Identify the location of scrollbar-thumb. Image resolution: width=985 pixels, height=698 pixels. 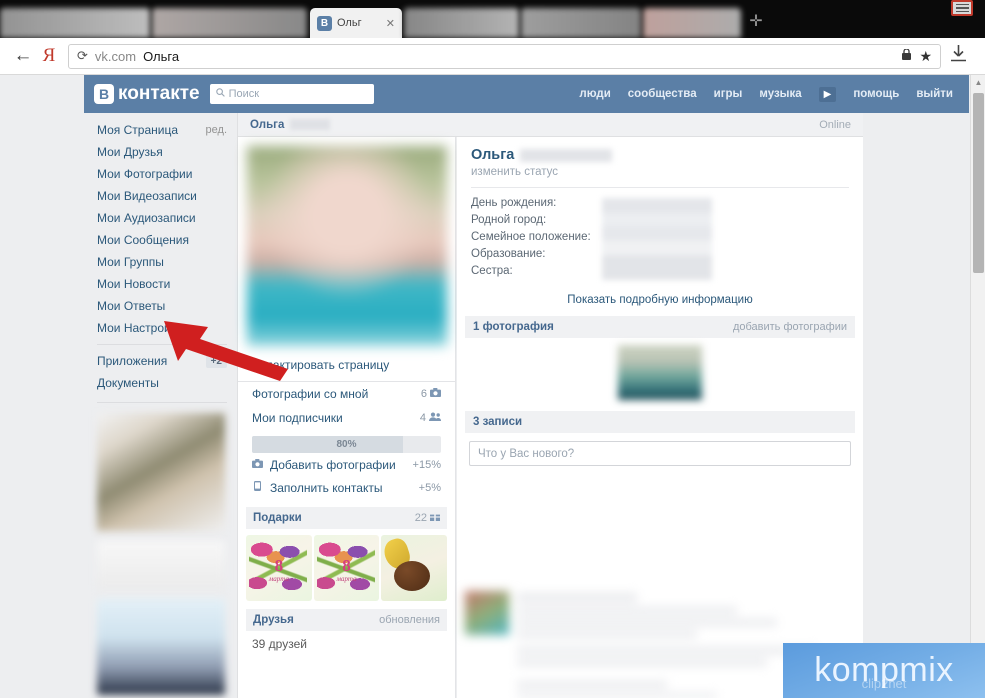
(978, 183).